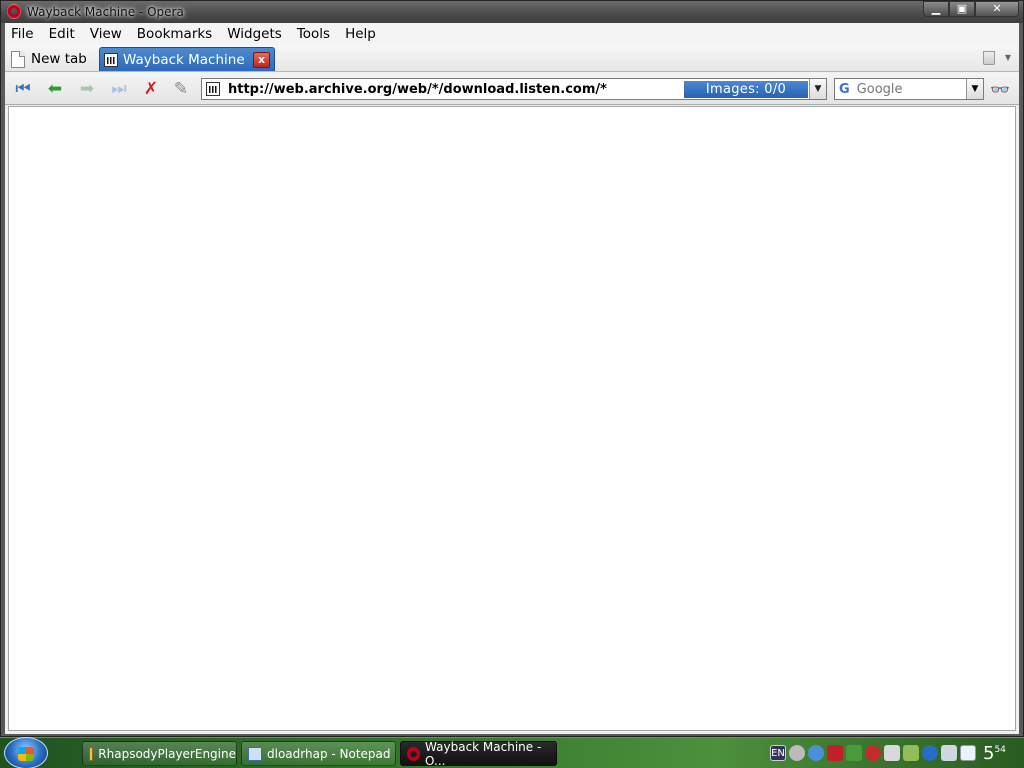 The width and height of the screenshot is (1024, 768). I want to click on trash-icon, so click(989, 58).